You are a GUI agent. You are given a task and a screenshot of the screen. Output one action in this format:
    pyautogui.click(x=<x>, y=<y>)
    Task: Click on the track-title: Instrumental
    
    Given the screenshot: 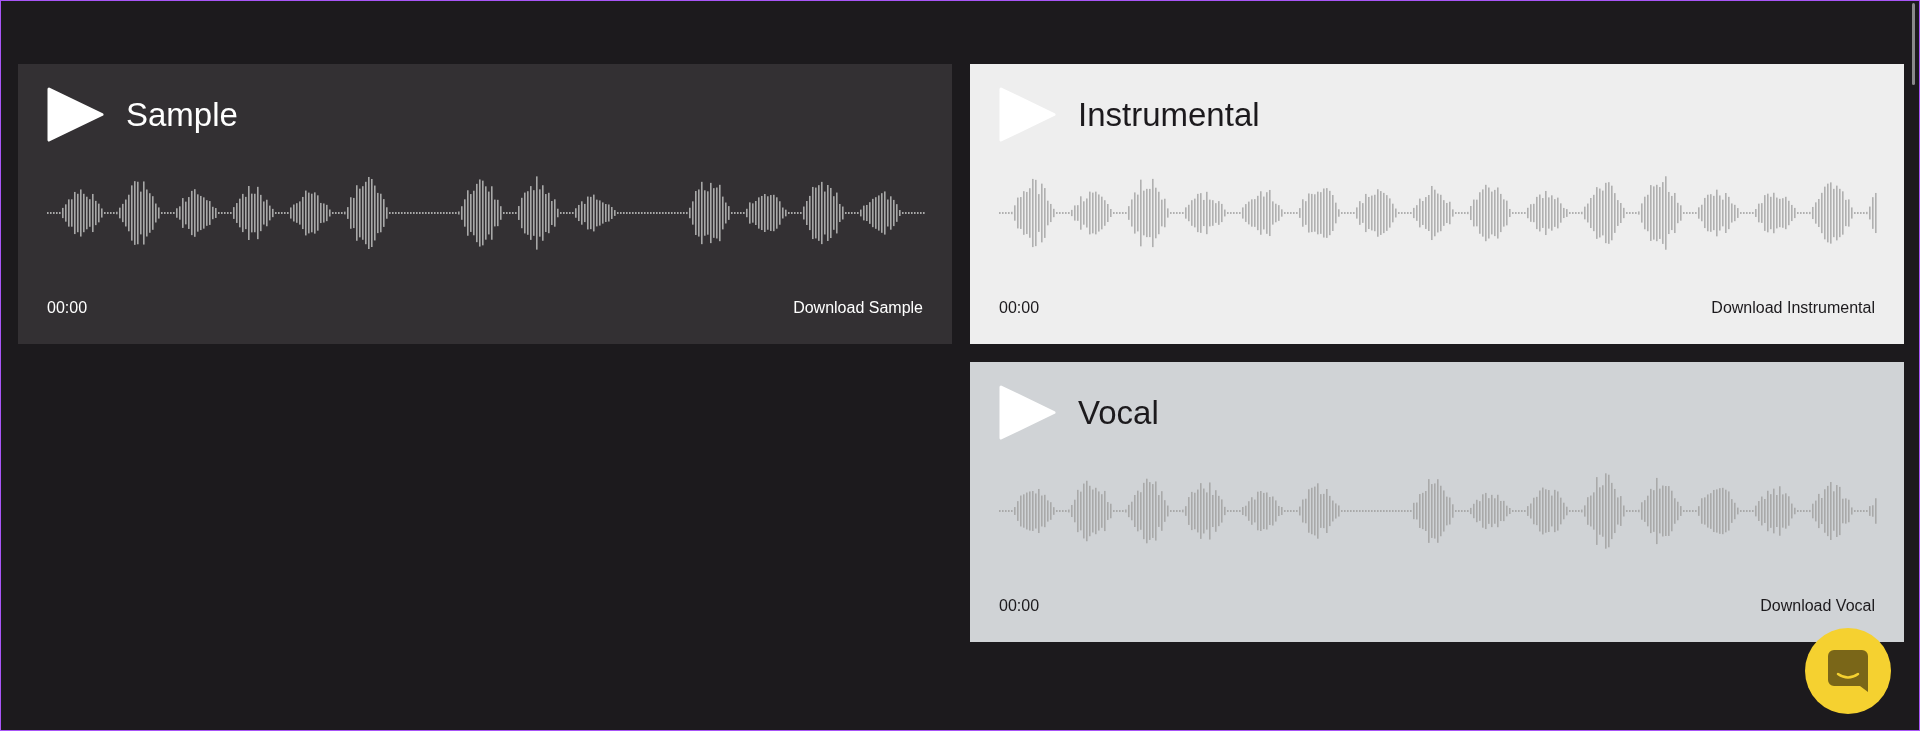 What is the action you would take?
    pyautogui.click(x=1169, y=114)
    